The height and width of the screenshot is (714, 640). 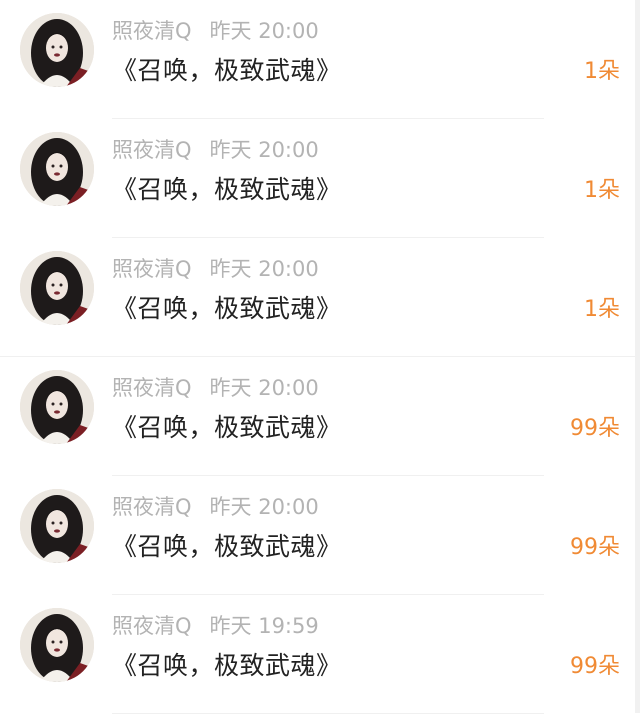 What do you see at coordinates (264, 626) in the screenshot?
I see `timestamp: 昨天 19:59` at bounding box center [264, 626].